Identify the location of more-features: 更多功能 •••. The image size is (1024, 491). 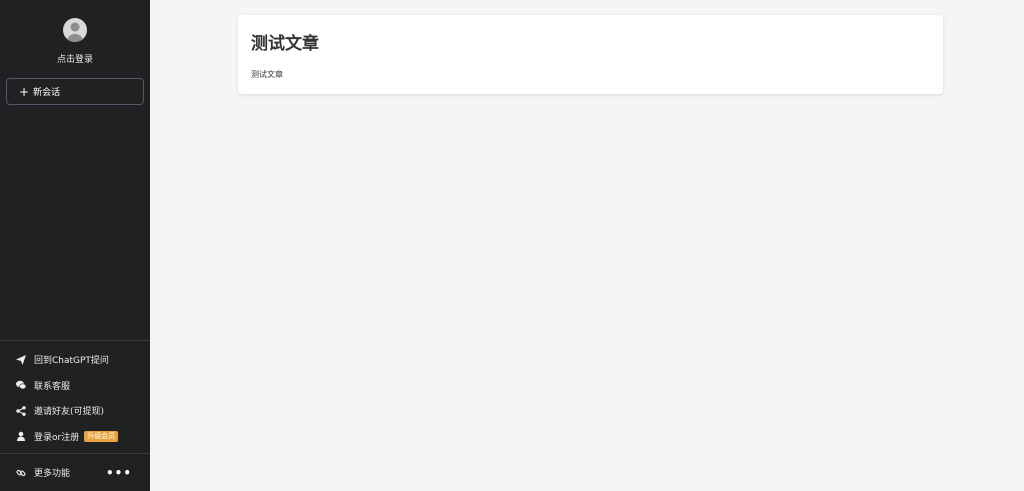
(75, 472).